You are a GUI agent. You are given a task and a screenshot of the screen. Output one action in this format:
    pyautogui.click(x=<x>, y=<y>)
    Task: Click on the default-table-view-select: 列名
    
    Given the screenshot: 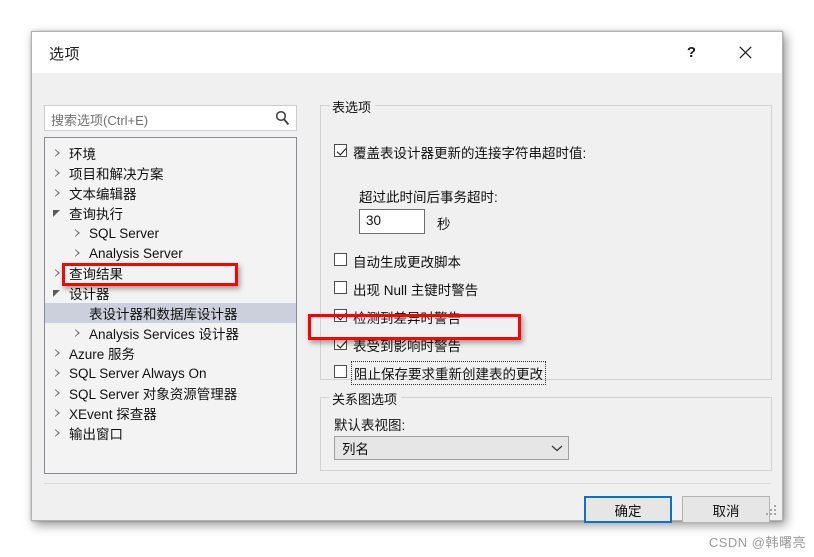 What is the action you would take?
    pyautogui.click(x=451, y=448)
    